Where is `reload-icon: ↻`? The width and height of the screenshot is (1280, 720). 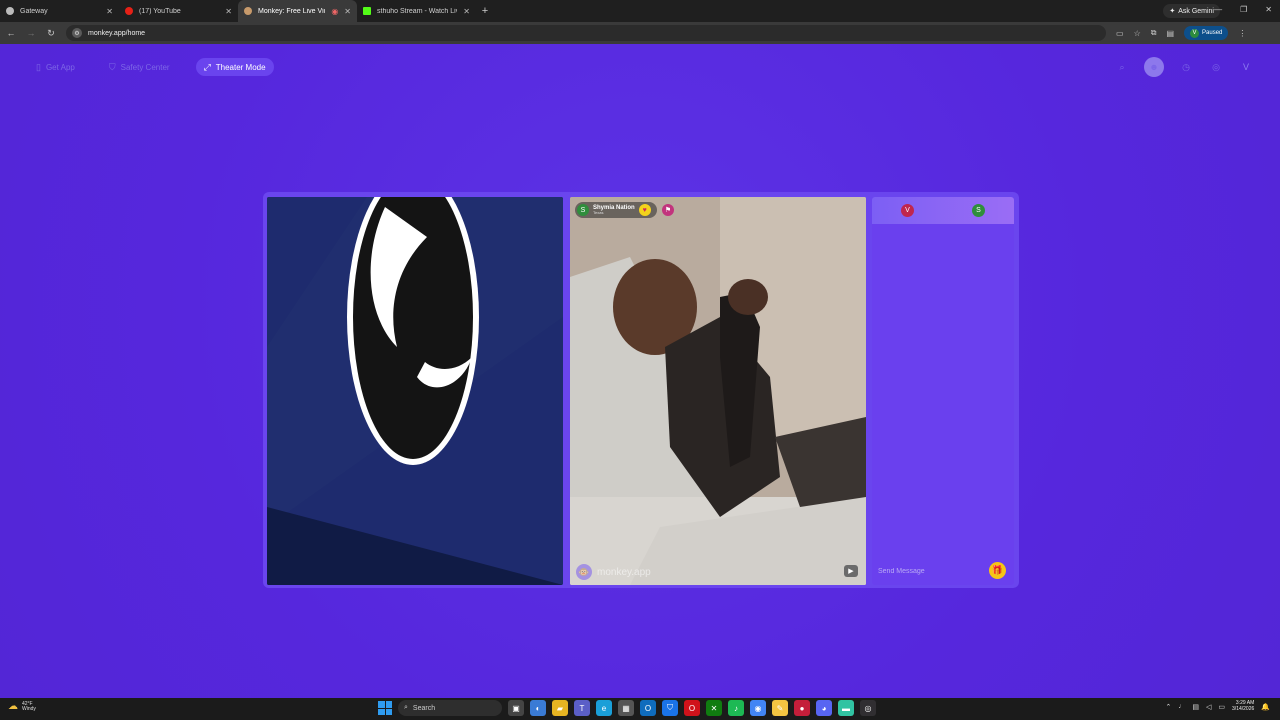
reload-icon: ↻ is located at coordinates (51, 33).